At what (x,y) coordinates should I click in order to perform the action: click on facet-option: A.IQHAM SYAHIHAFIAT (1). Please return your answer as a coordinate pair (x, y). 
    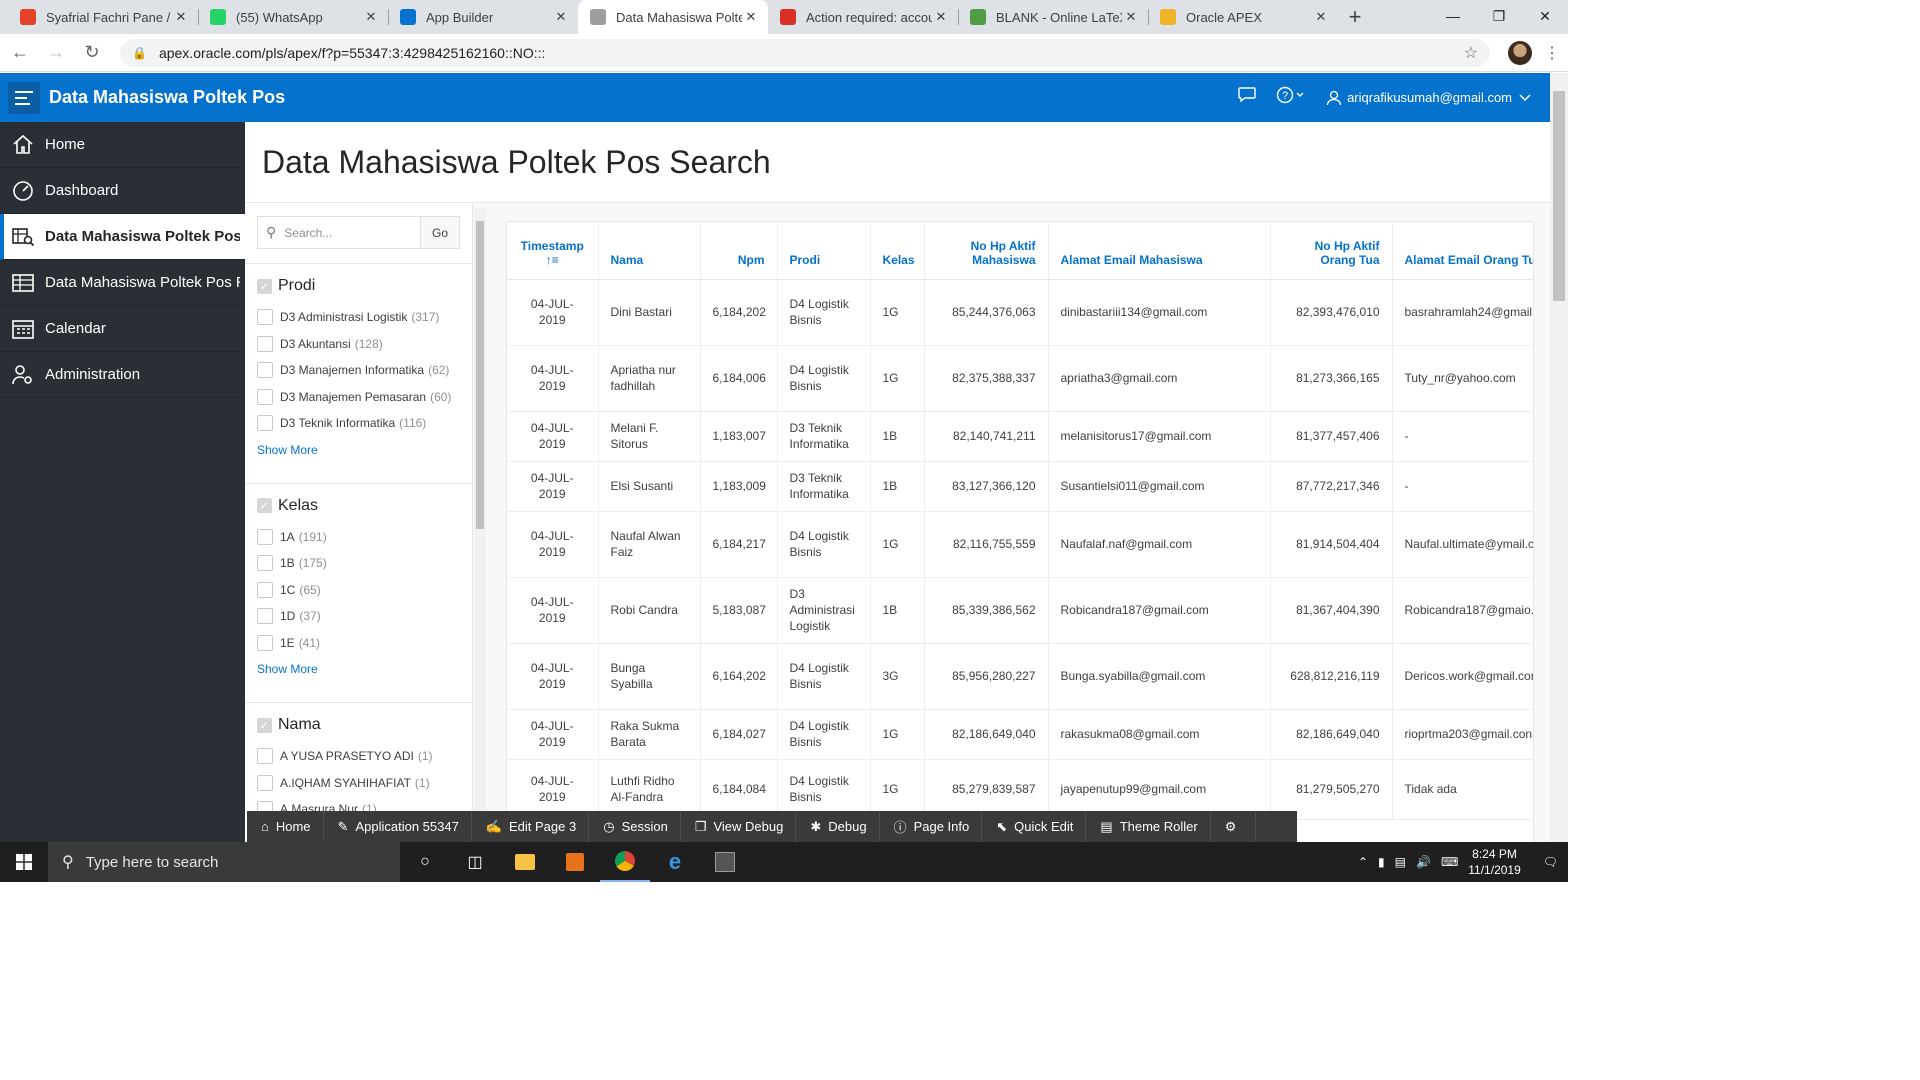
    Looking at the image, I should click on (358, 783).